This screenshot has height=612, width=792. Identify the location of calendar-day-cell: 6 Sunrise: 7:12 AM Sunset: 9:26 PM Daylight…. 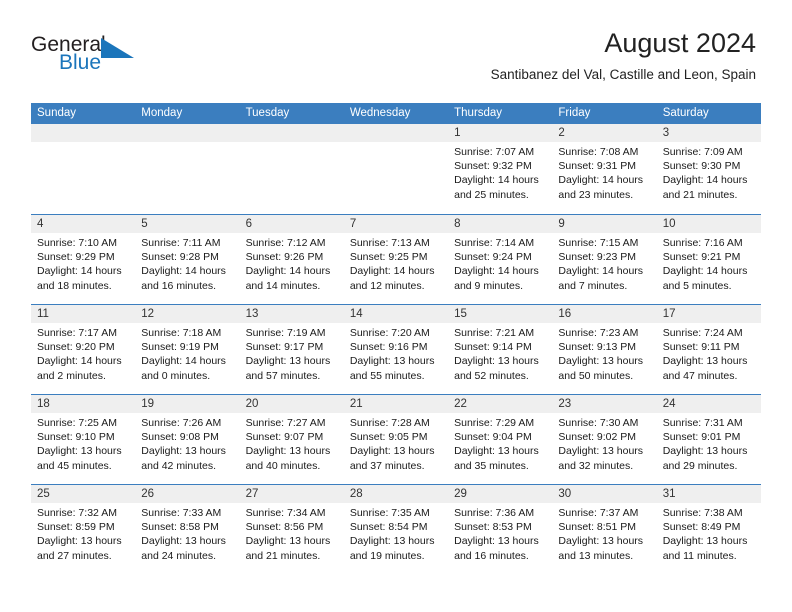
(291, 259).